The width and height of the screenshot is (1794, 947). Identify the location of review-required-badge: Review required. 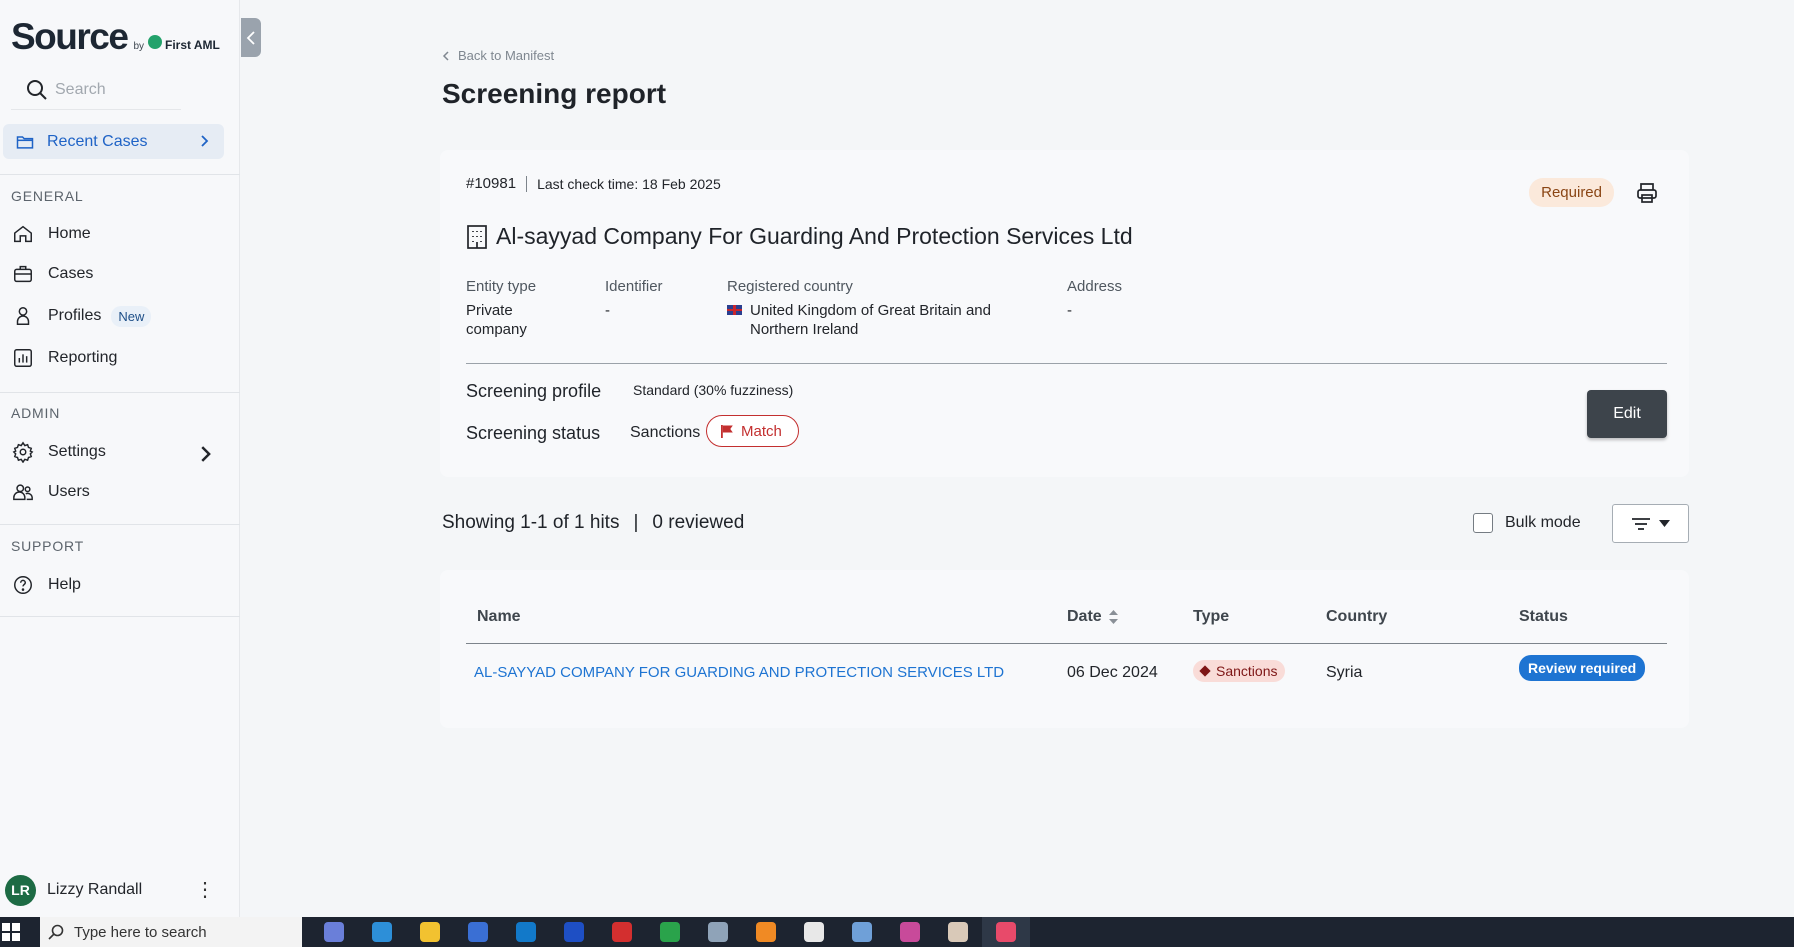
(1582, 668).